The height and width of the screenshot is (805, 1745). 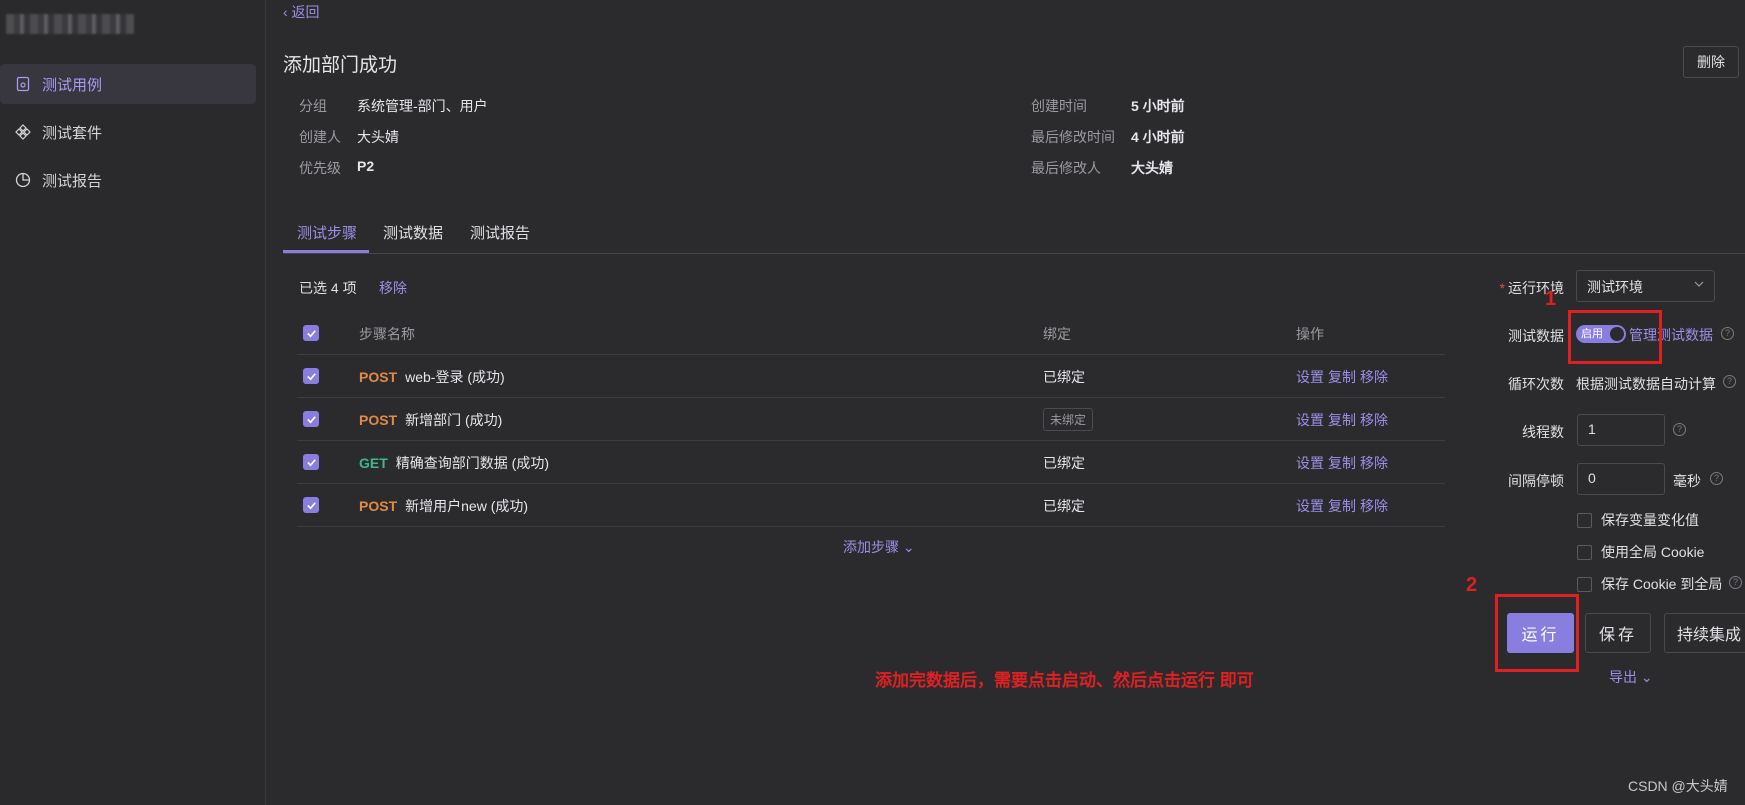 I want to click on threads-input: 1, so click(x=1621, y=430).